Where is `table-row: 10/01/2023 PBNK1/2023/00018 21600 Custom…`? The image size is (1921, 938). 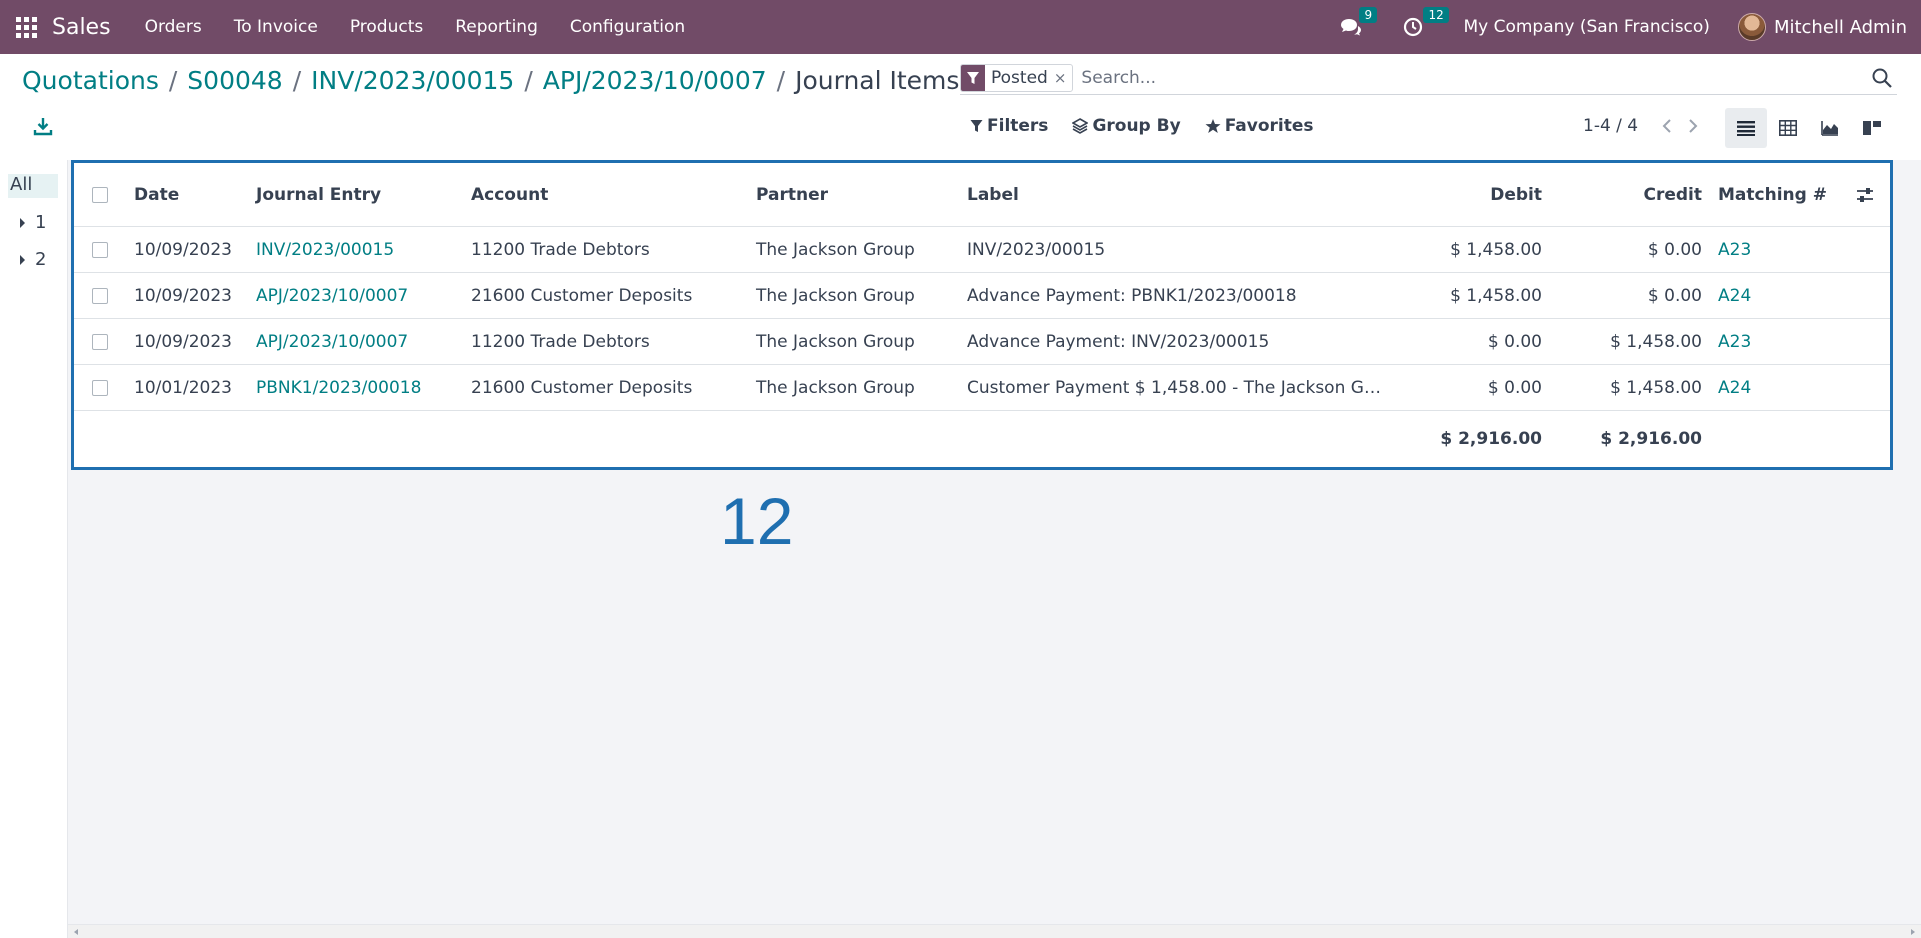 table-row: 10/01/2023 PBNK1/2023/00018 21600 Custom… is located at coordinates (982, 388).